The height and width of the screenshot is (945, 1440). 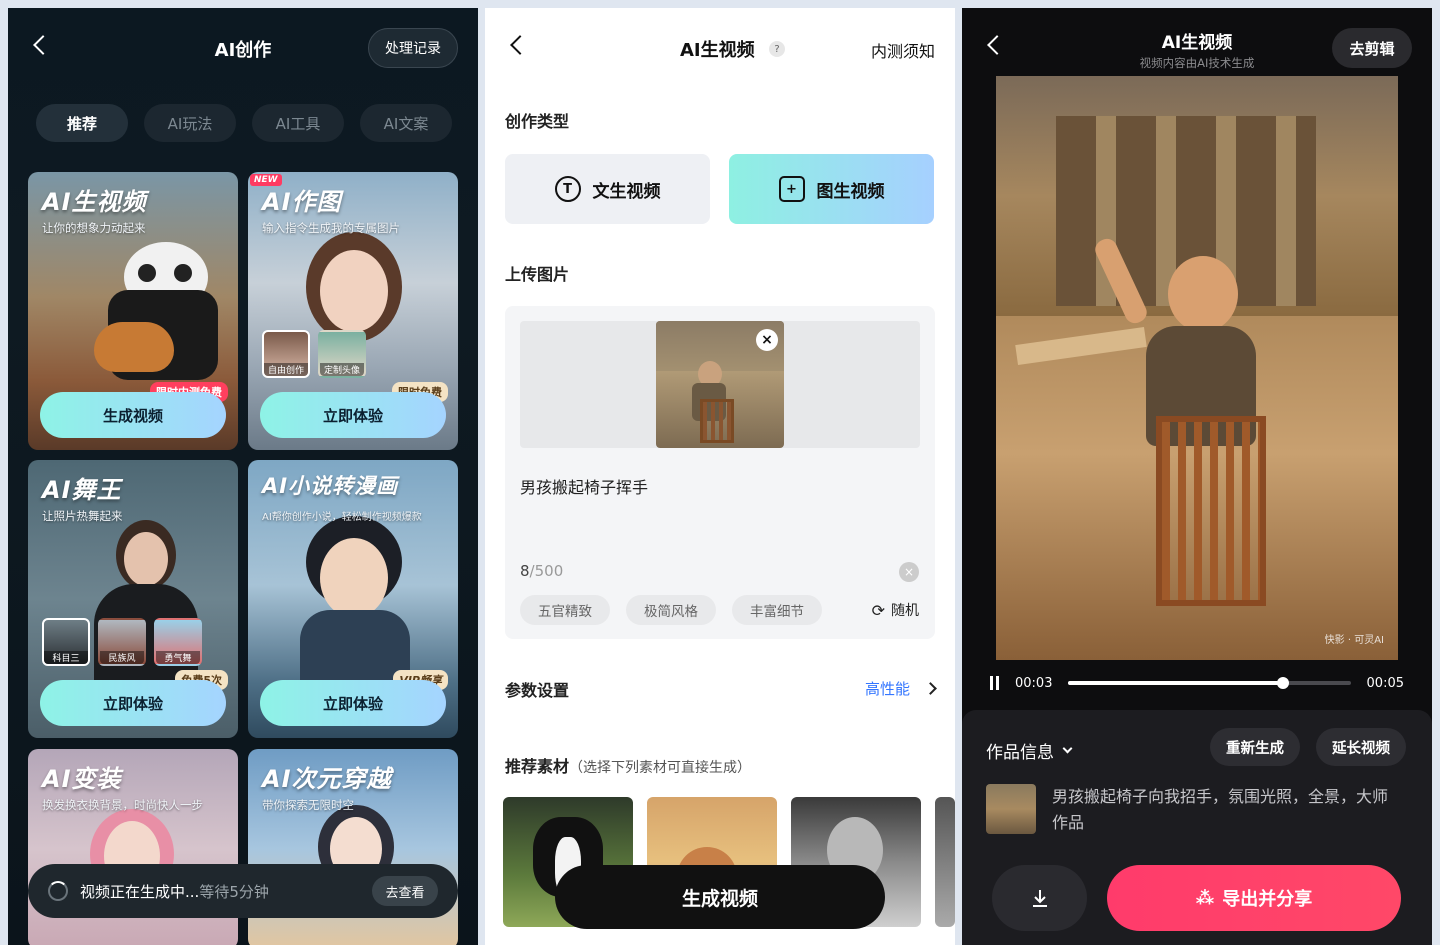 What do you see at coordinates (82, 490) in the screenshot?
I see `card-title: AI舞王` at bounding box center [82, 490].